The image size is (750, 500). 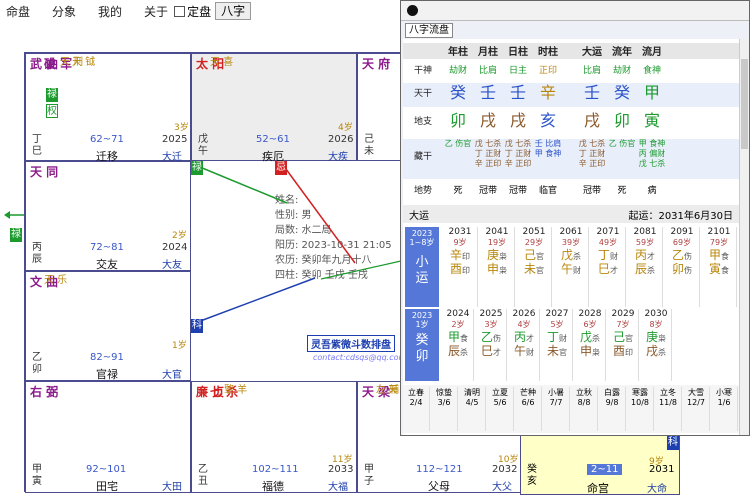 I want to click on liunian-year: 2028, so click(x=590, y=314).